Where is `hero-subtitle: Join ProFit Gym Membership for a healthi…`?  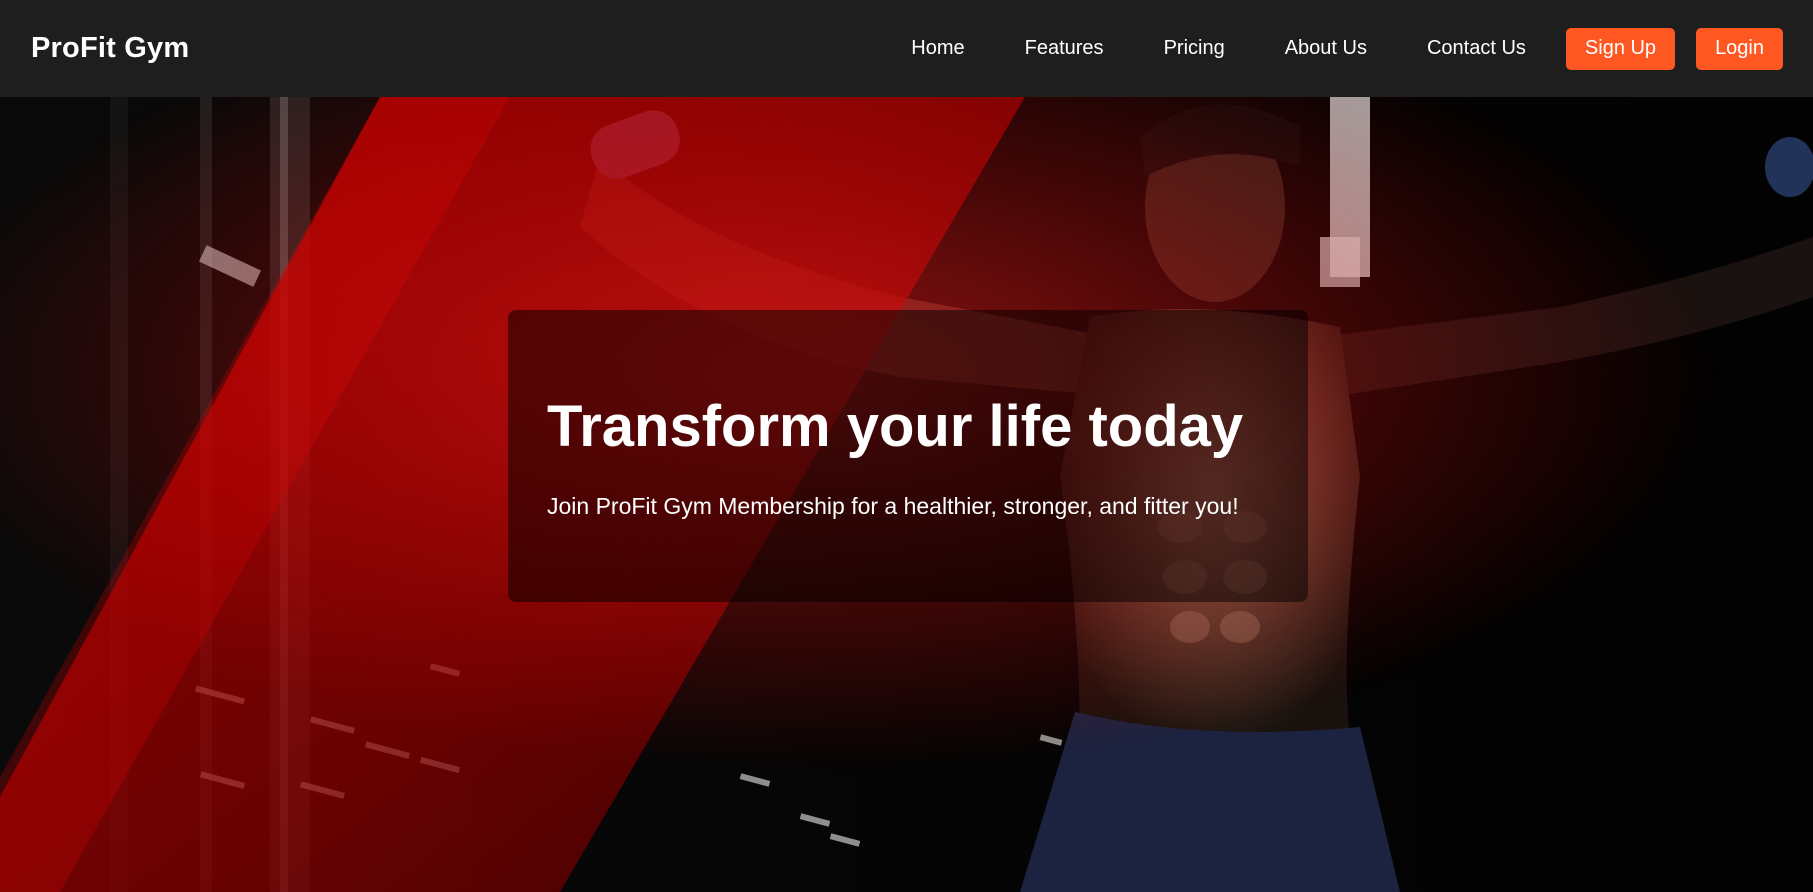
hero-subtitle: Join ProFit Gym Membership for a healthi… is located at coordinates (893, 506).